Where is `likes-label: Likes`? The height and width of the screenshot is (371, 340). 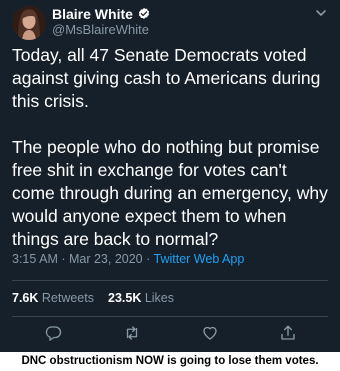
likes-label: Likes is located at coordinates (158, 298).